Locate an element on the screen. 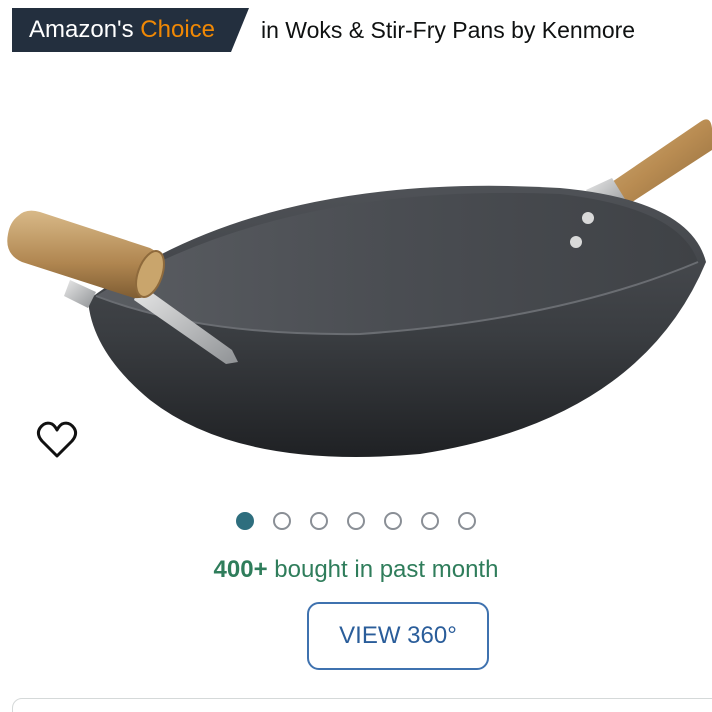 This screenshot has width=712, height=712. next-card-edge is located at coordinates (362, 705).